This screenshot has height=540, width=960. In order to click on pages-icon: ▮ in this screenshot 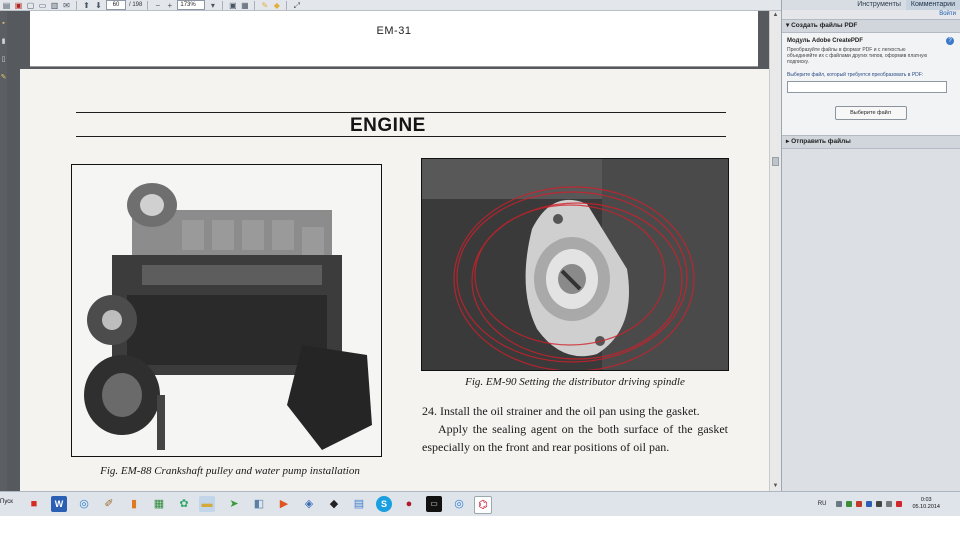, I will do `click(3, 42)`.